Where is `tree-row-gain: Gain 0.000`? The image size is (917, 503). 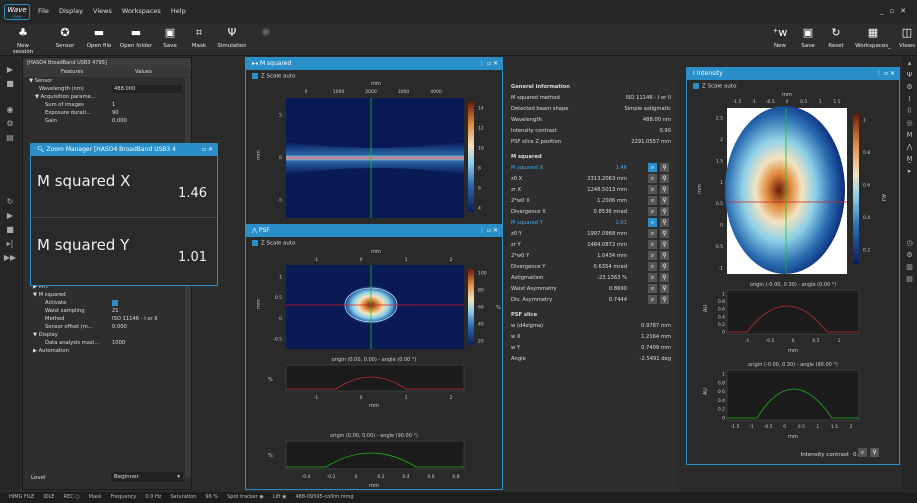 tree-row-gain: Gain 0.000 is located at coordinates (110, 121).